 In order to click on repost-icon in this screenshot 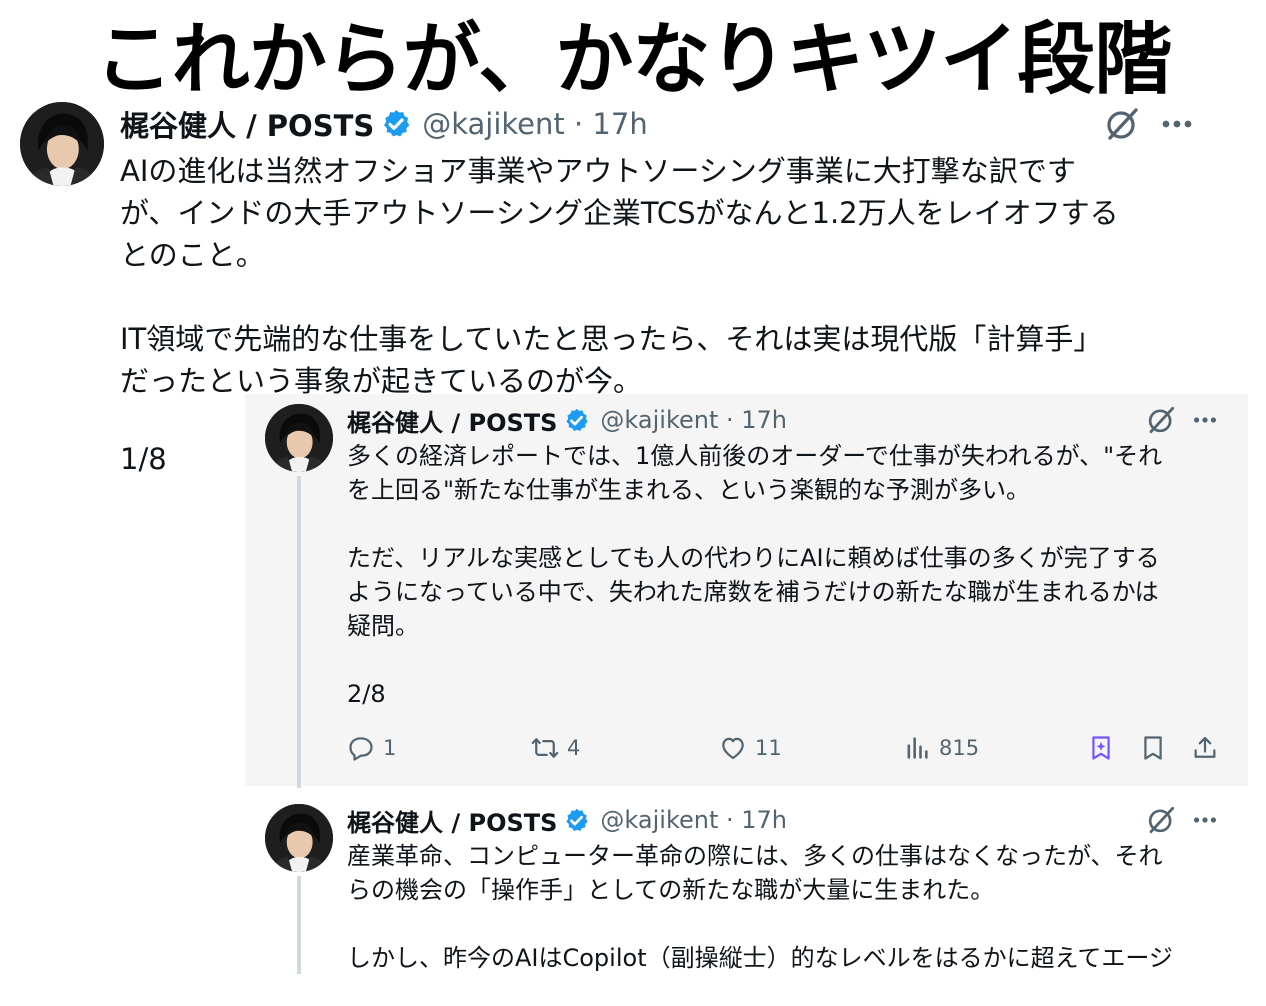, I will do `click(545, 748)`.